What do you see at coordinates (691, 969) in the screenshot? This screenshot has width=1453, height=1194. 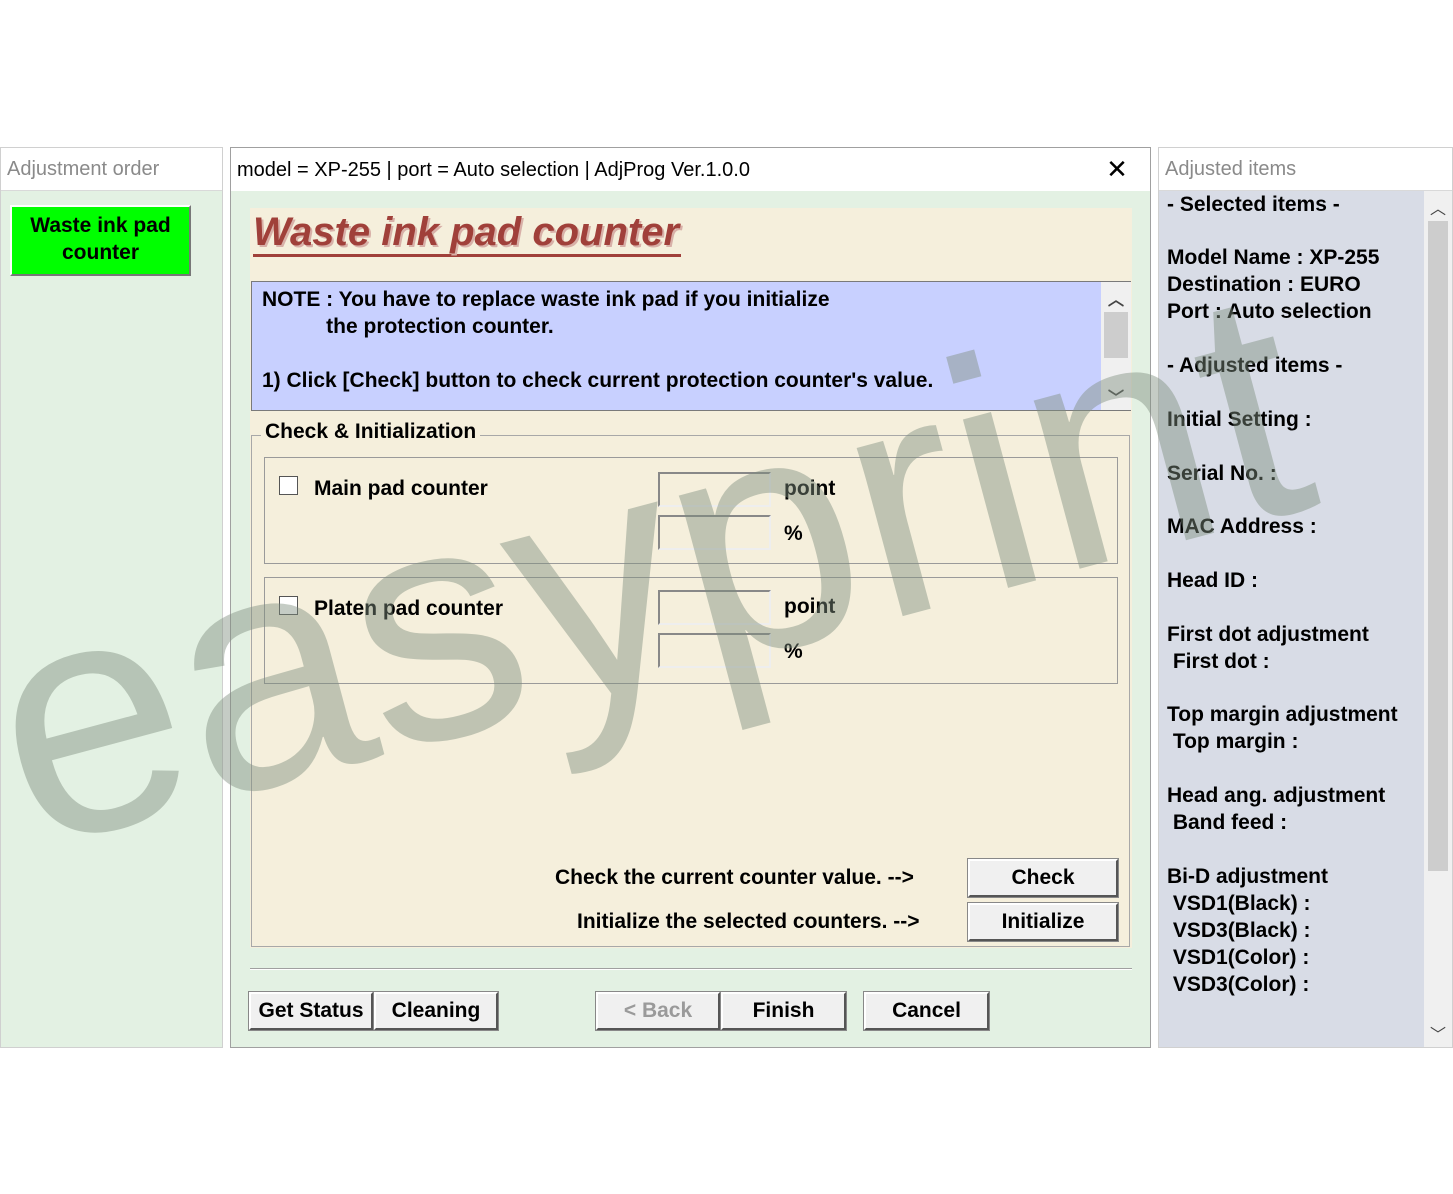 I see `separator` at bounding box center [691, 969].